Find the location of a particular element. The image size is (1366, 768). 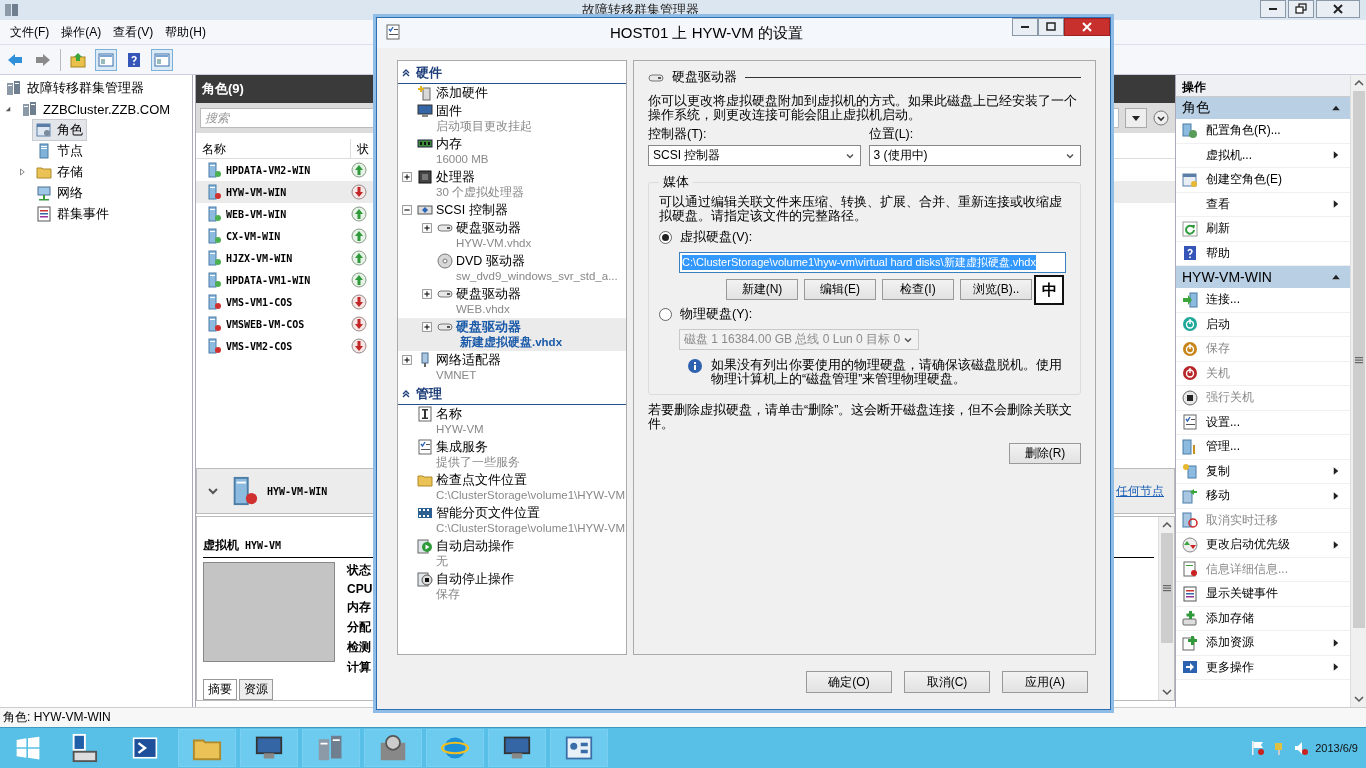

field-label: 内存 is located at coordinates (359, 607).